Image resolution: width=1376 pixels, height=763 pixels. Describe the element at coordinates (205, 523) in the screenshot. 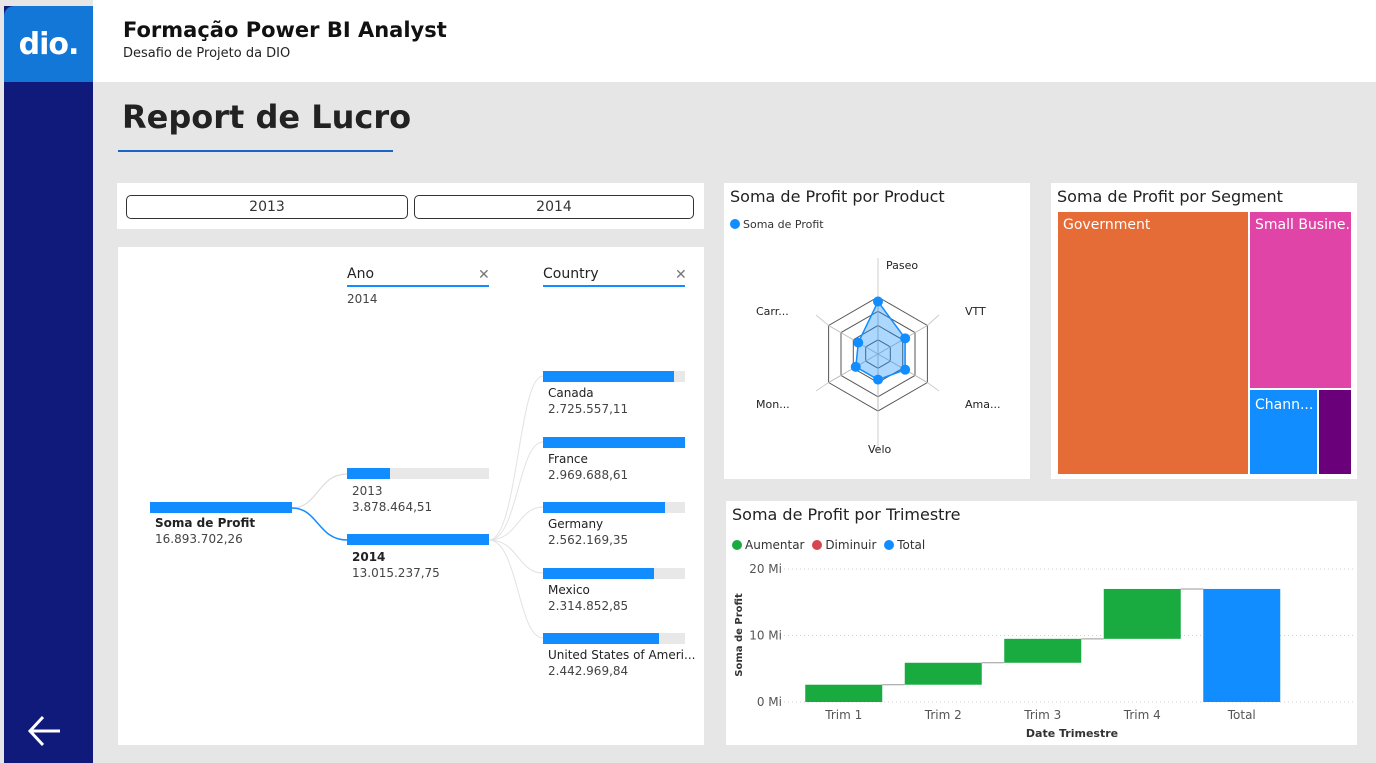

I see `root-label: Soma de Profit` at that location.